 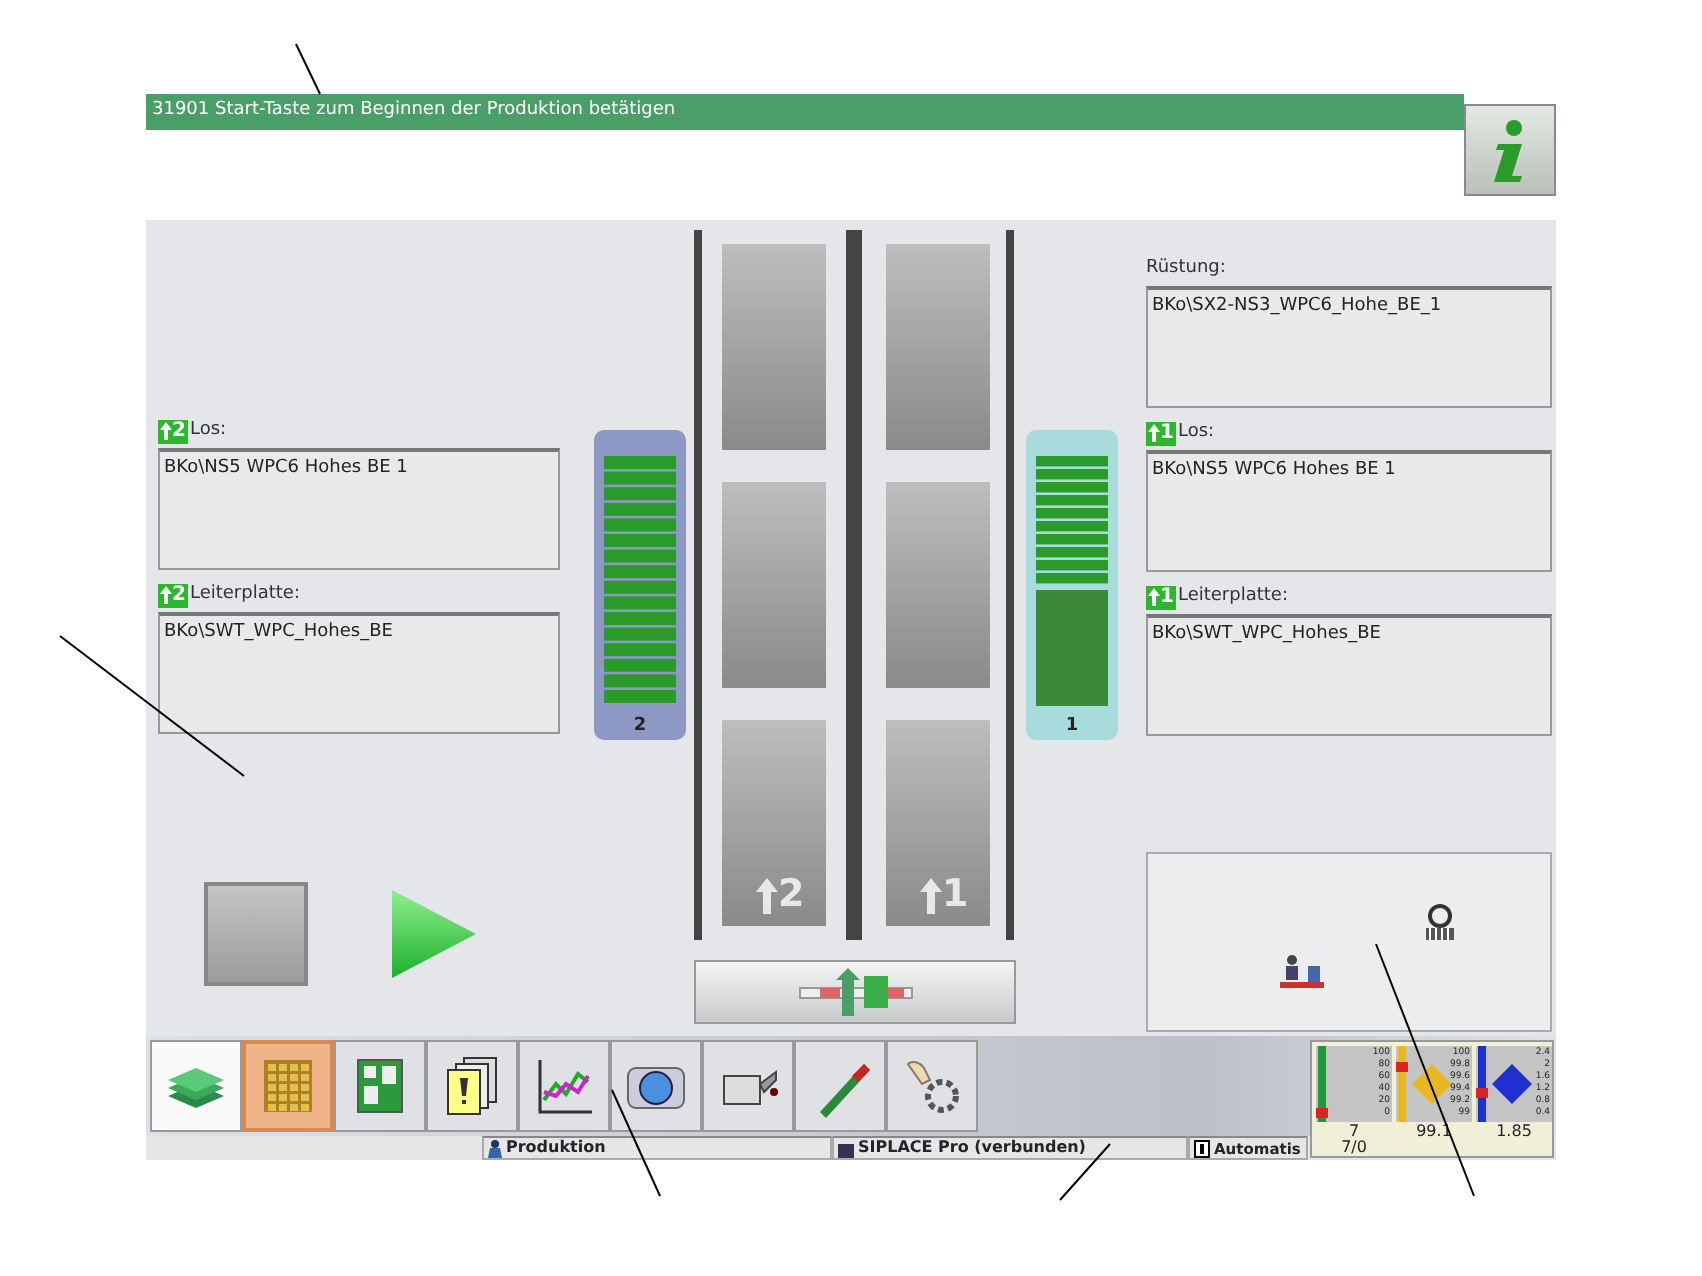 What do you see at coordinates (805, 112) in the screenshot?
I see `status-message: 31901 Start-Taste zum Beginnen der Produktion betätigen` at bounding box center [805, 112].